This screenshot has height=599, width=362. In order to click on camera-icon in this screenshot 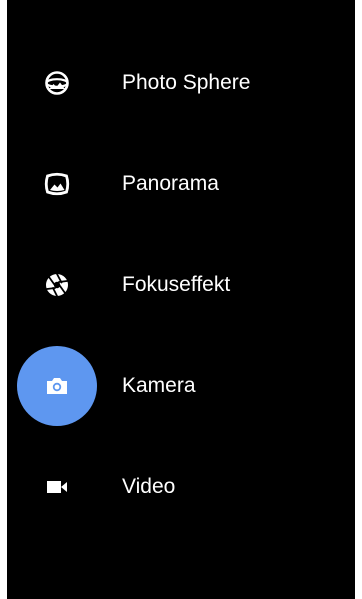, I will do `click(57, 386)`.